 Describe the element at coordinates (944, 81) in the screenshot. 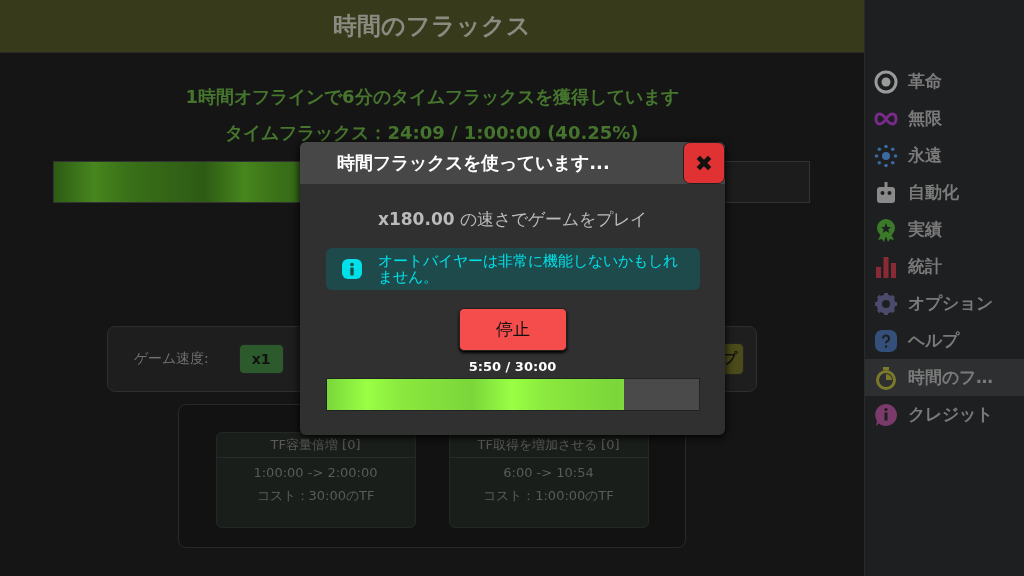

I see `sidebar-item: 革命` at that location.